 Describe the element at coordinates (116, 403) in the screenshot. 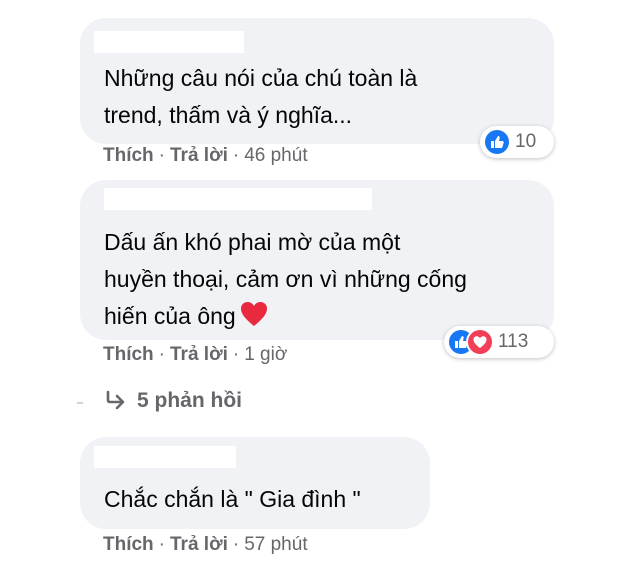

I see `reply-arrow-icon` at that location.